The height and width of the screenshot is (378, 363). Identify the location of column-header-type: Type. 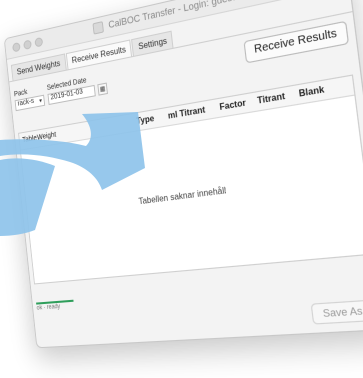
(145, 120).